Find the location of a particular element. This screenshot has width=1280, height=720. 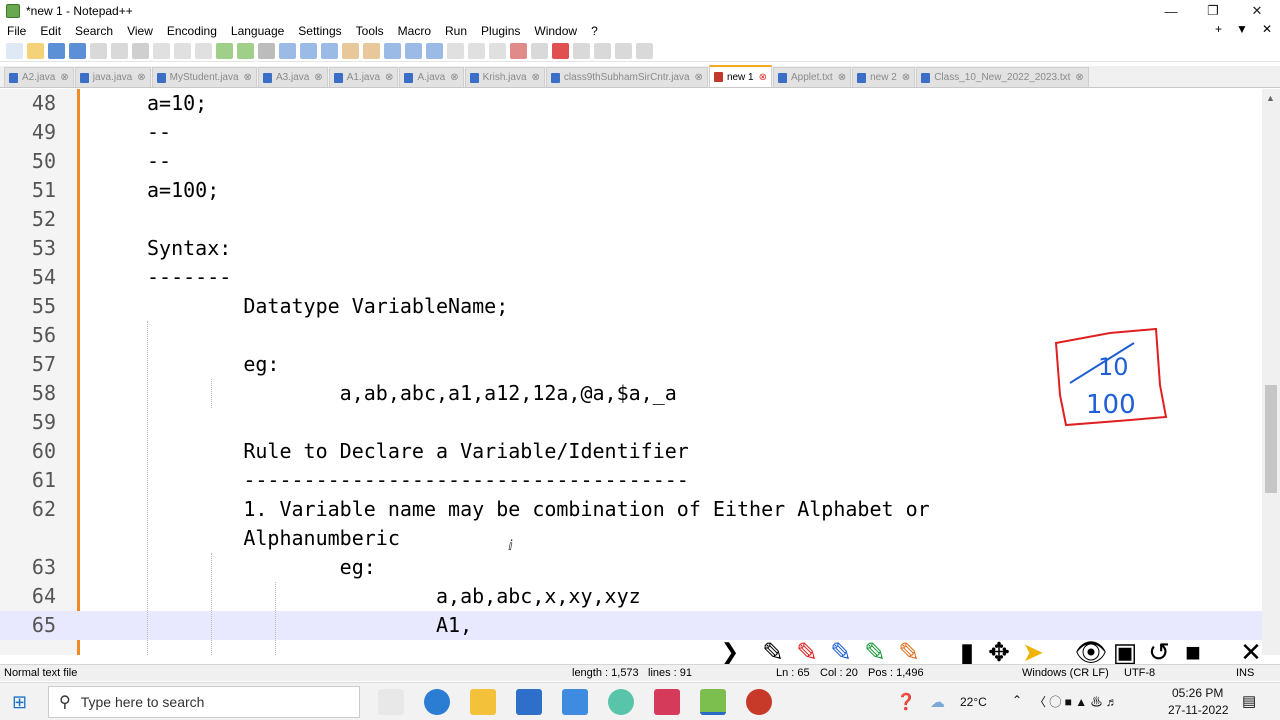

pen-app-icon is located at coordinates (667, 702).